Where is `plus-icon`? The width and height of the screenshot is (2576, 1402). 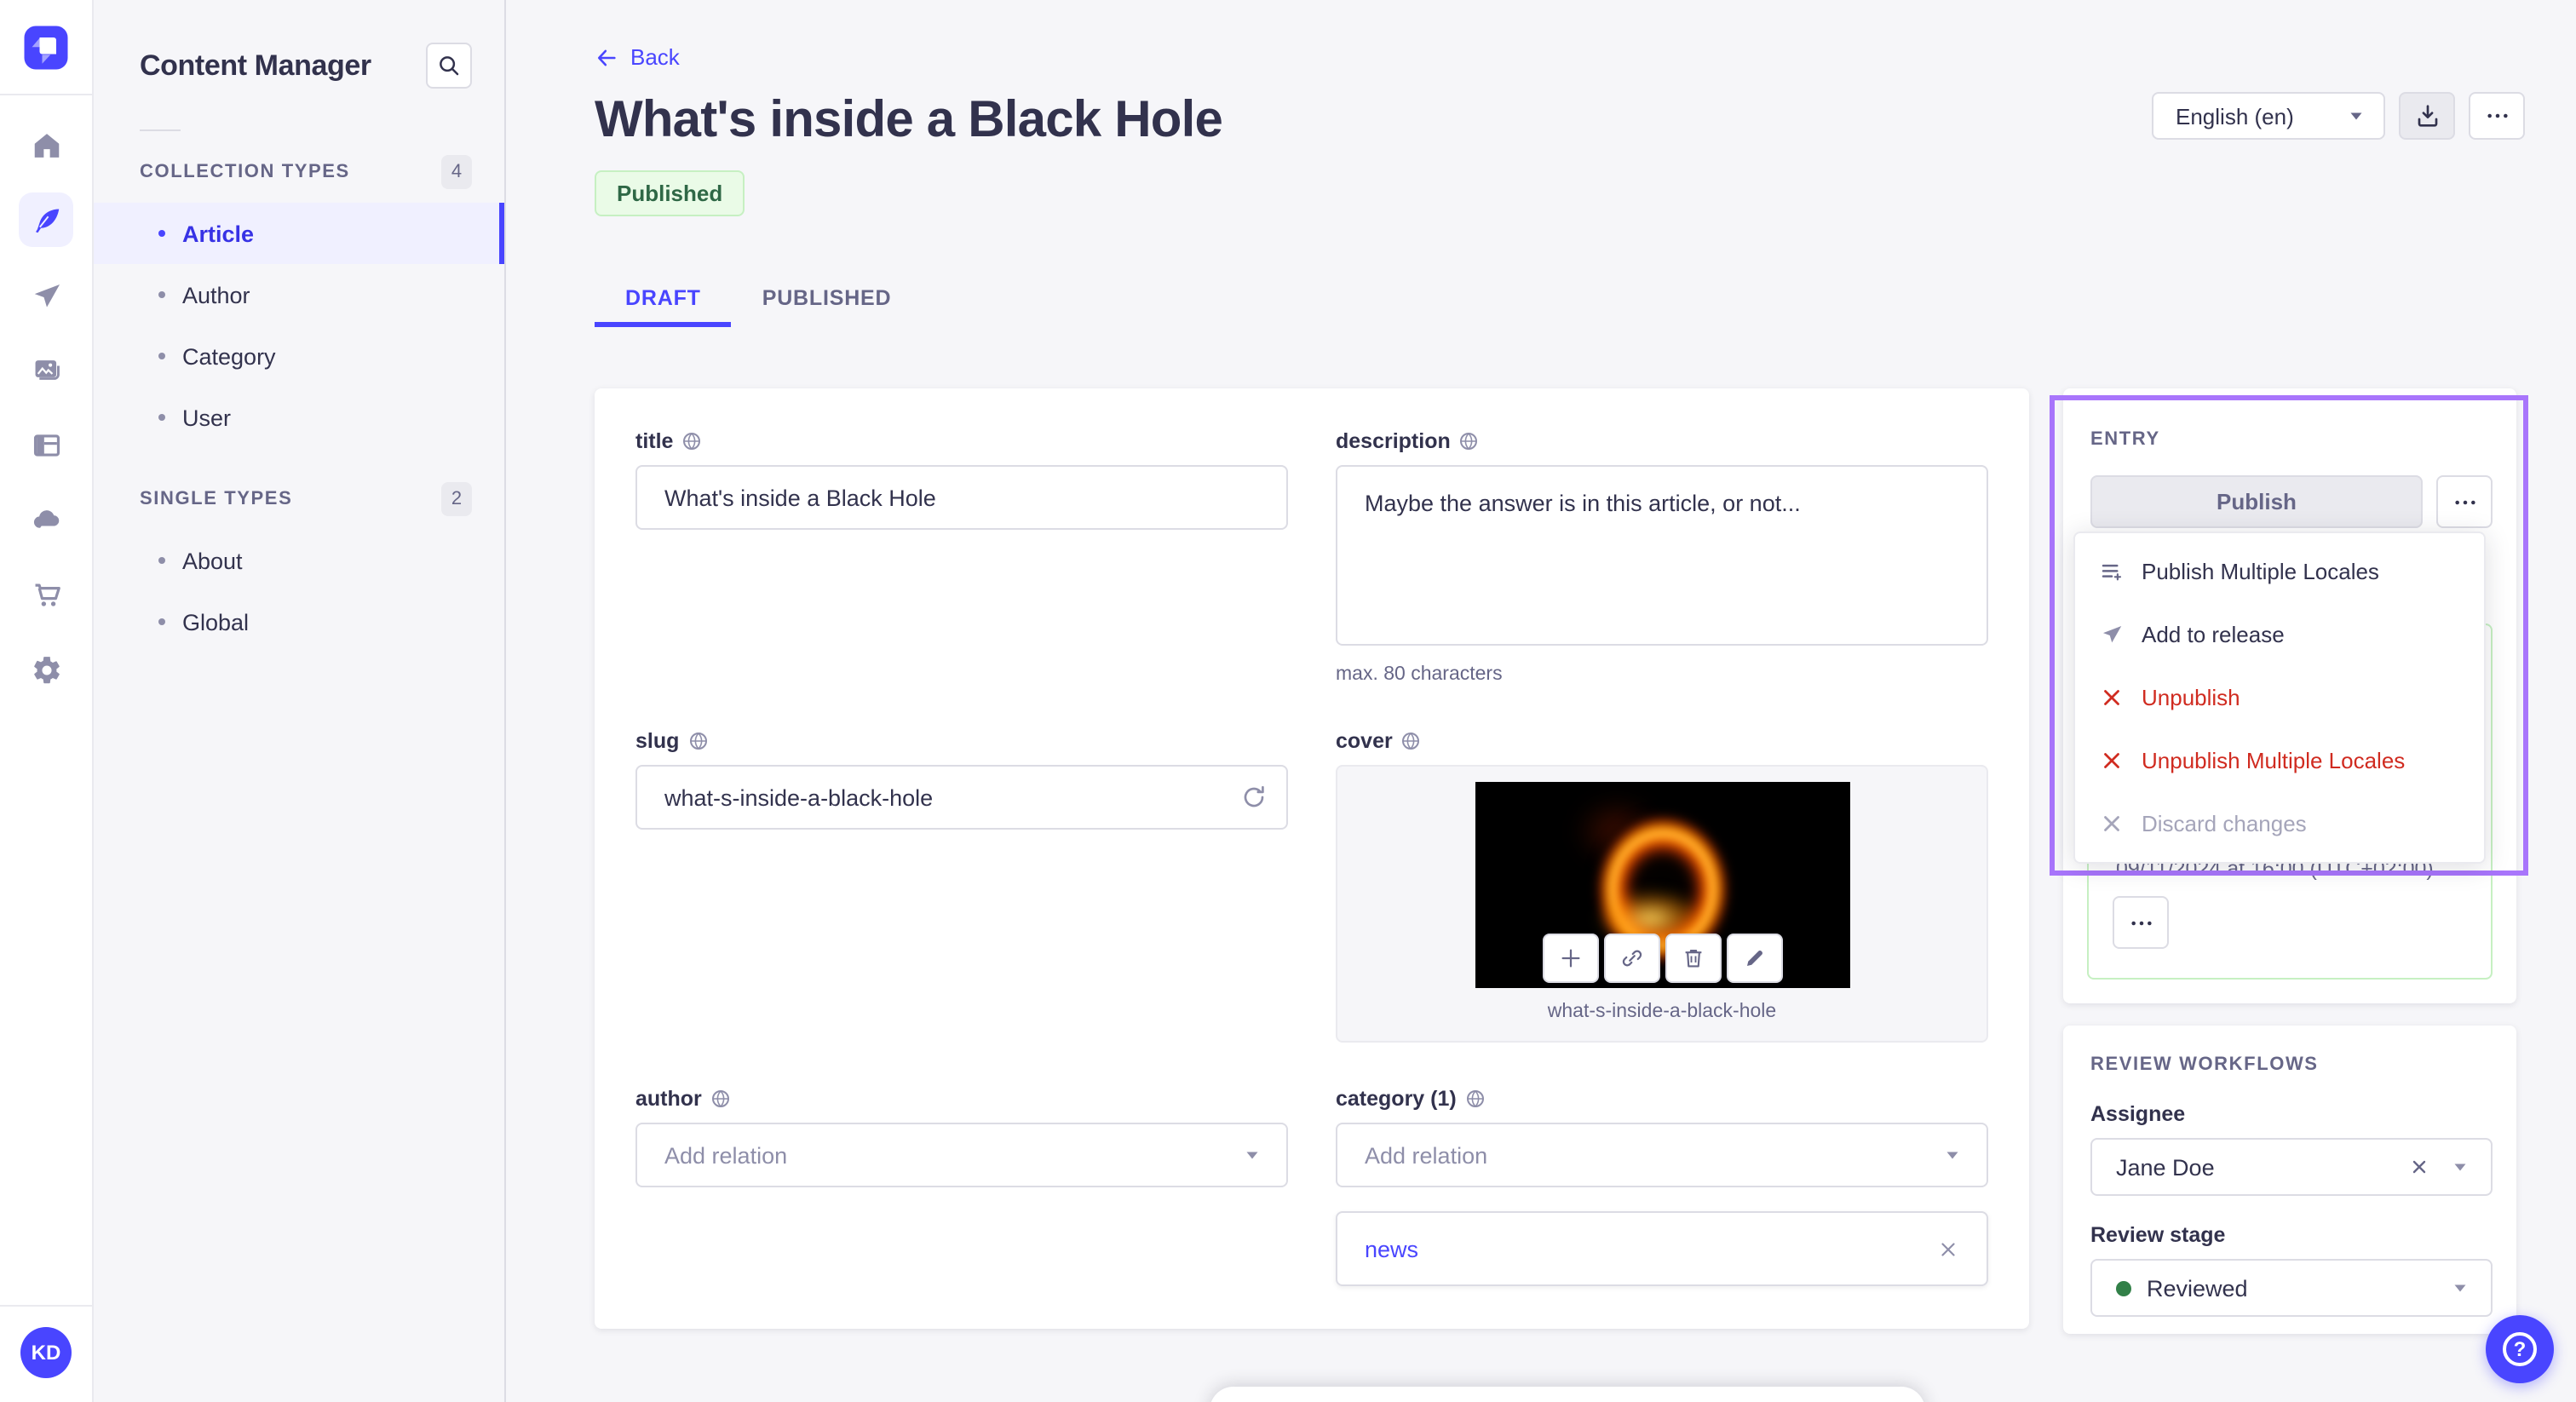 plus-icon is located at coordinates (1570, 958).